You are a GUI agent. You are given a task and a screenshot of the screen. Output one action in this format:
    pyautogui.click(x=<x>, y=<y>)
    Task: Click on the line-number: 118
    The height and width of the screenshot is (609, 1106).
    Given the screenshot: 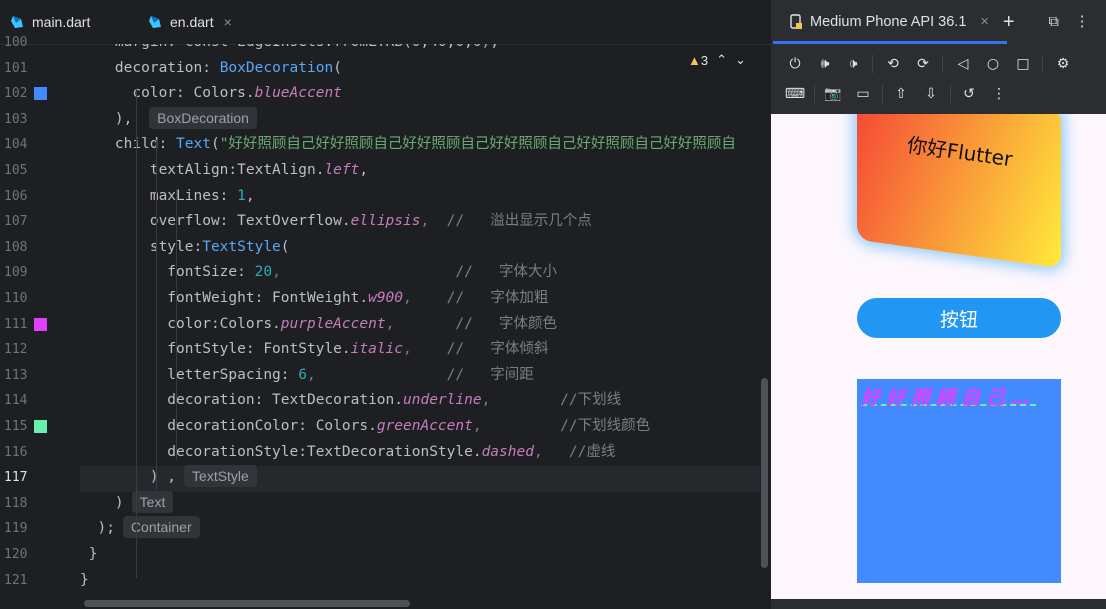 What is the action you would take?
    pyautogui.click(x=16, y=503)
    